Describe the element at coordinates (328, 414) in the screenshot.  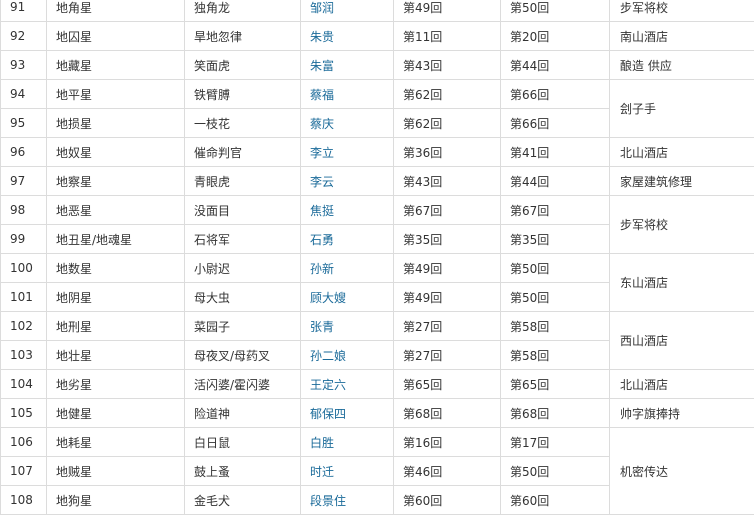
I see `hero-name-link: 郁保四` at that location.